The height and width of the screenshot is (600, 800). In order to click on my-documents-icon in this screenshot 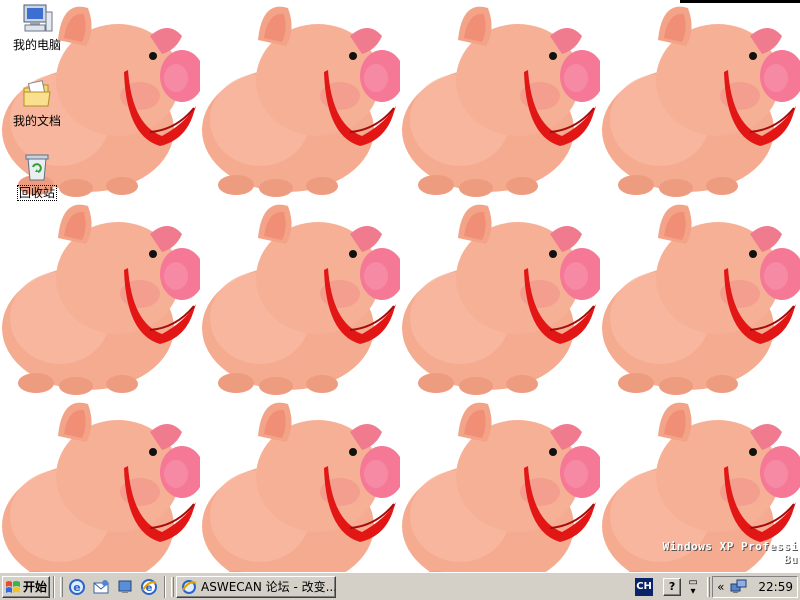, I will do `click(37, 93)`.